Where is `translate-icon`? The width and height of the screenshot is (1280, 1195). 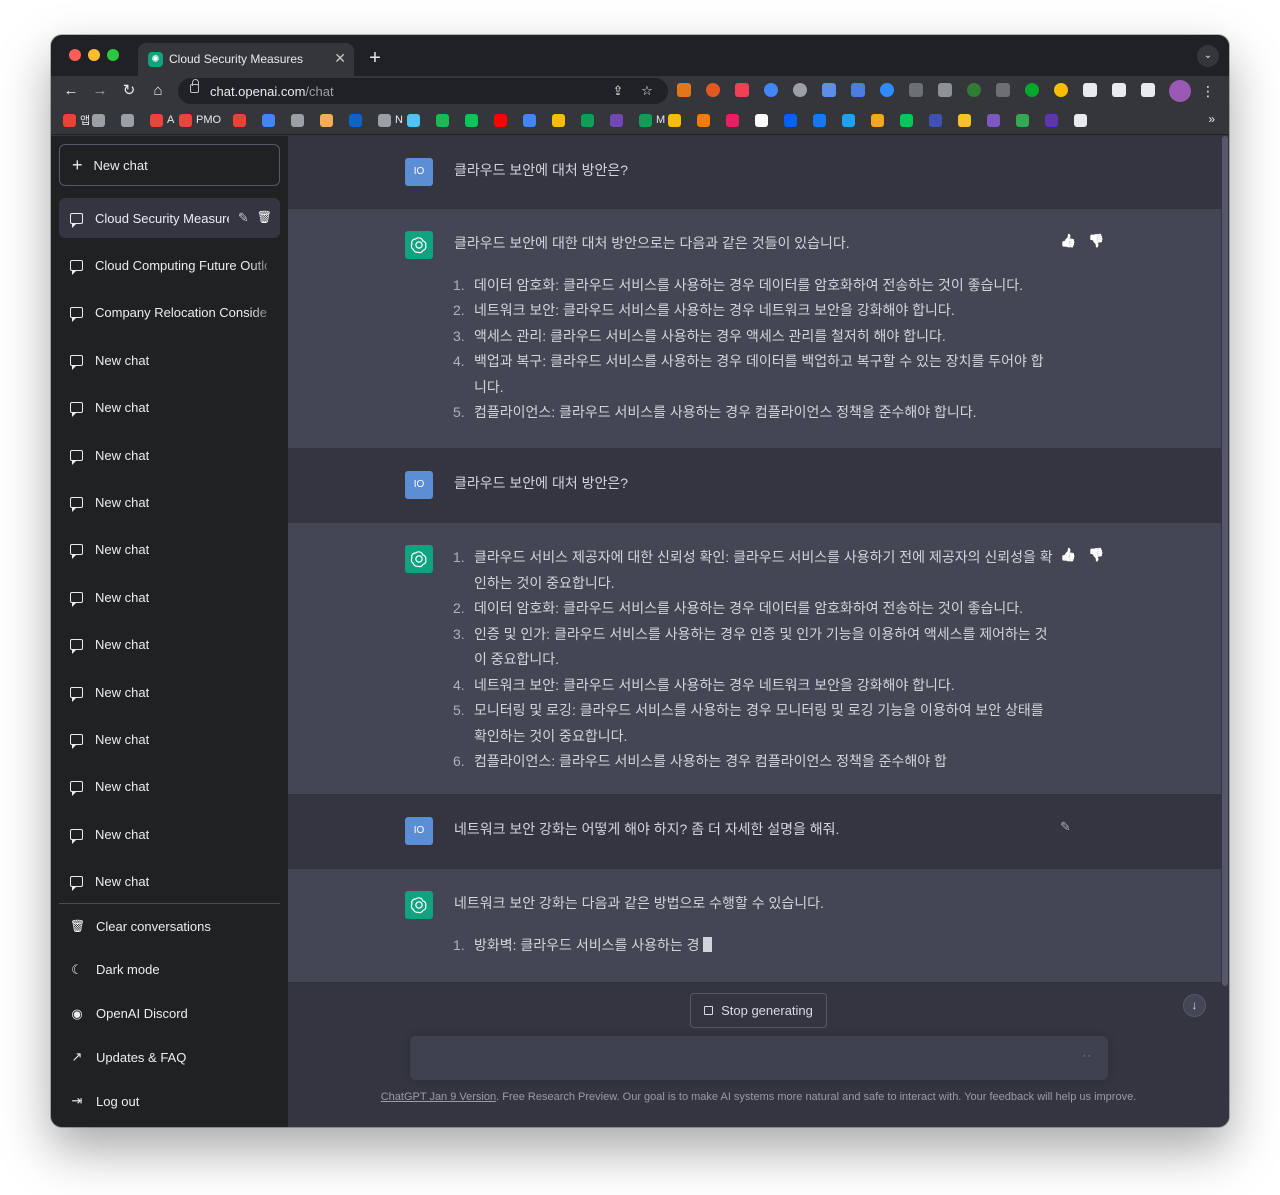
translate-icon is located at coordinates (858, 90).